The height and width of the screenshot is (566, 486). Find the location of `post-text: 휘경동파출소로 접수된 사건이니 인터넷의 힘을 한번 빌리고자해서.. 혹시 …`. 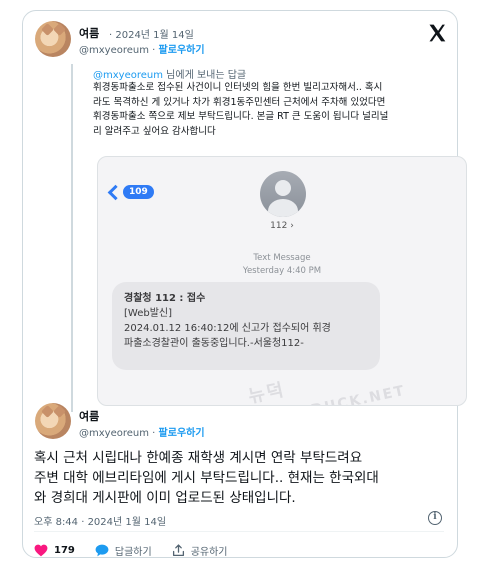

post-text: 휘경동파출소로 접수된 사건이니 인터넷의 힘을 한번 빌리고자해서.. 혹시 … is located at coordinates (279, 110).